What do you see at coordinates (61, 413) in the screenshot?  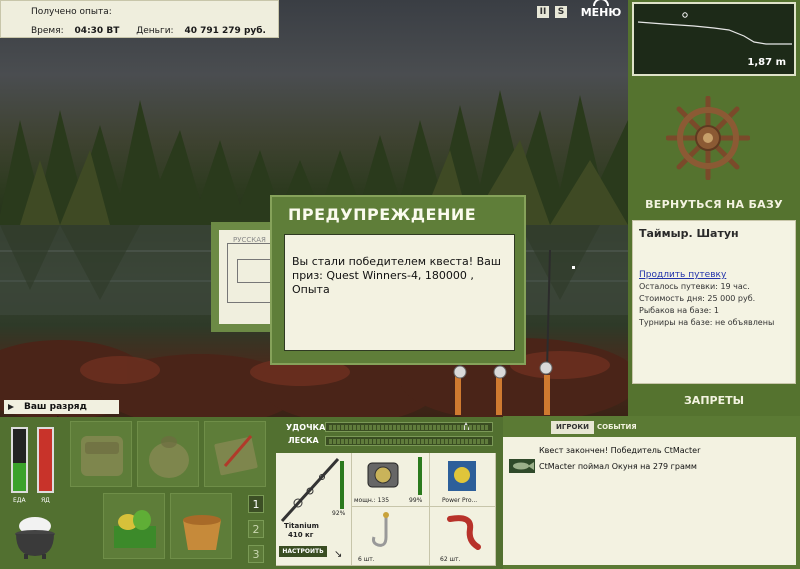 I see `rank-up-message: Ваш разряд вырос!` at bounding box center [61, 413].